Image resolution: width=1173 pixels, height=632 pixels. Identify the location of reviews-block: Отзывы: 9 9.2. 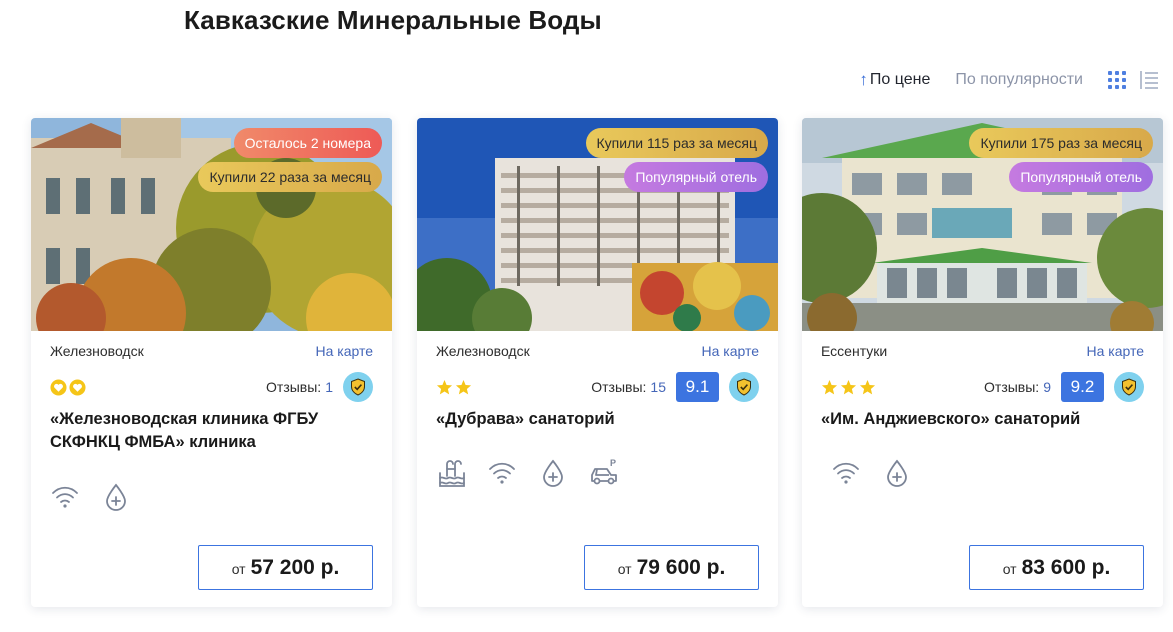
(1064, 387).